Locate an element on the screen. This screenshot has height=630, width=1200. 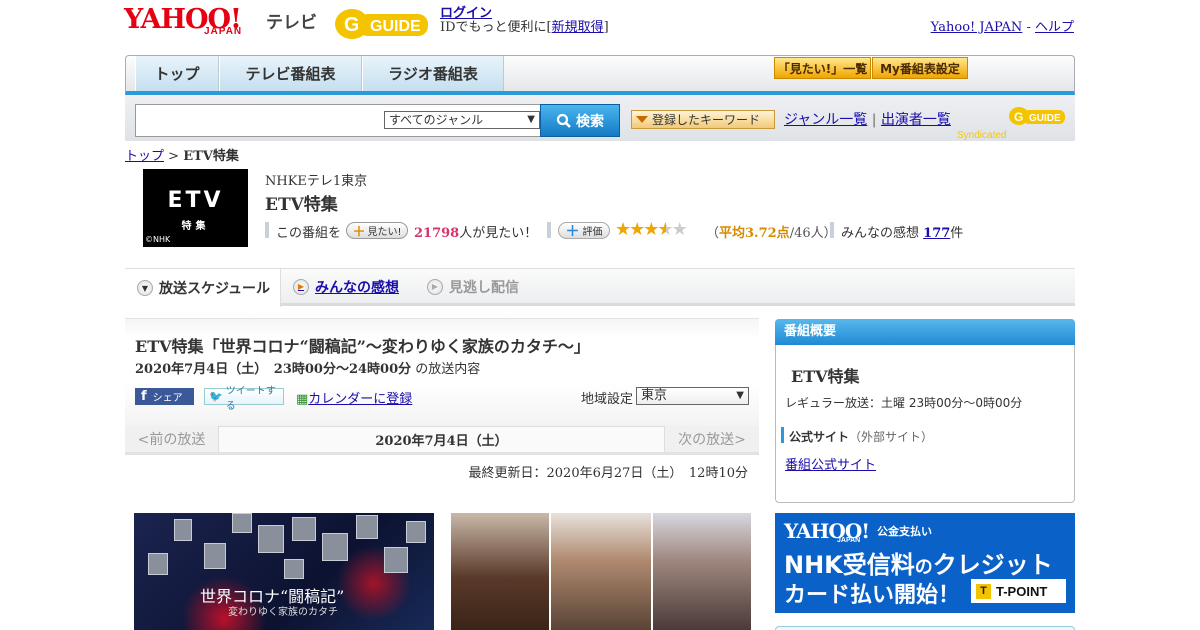
tab-broadcast-schedule: ▼ 放送スケジュール is located at coordinates (203, 288).